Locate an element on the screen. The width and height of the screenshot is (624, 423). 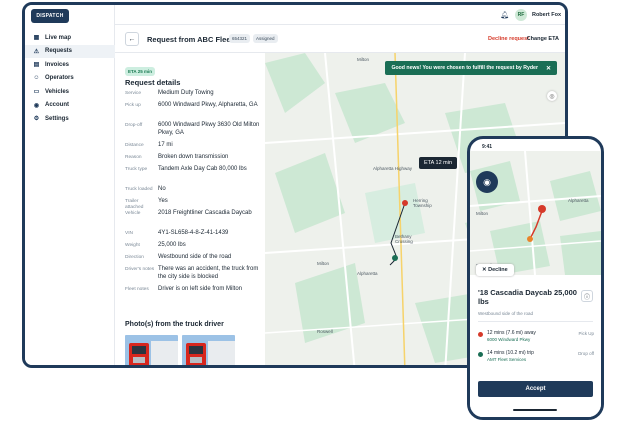
sidebar-item-requests: ⚠ Requests is located at coordinates (70, 51).